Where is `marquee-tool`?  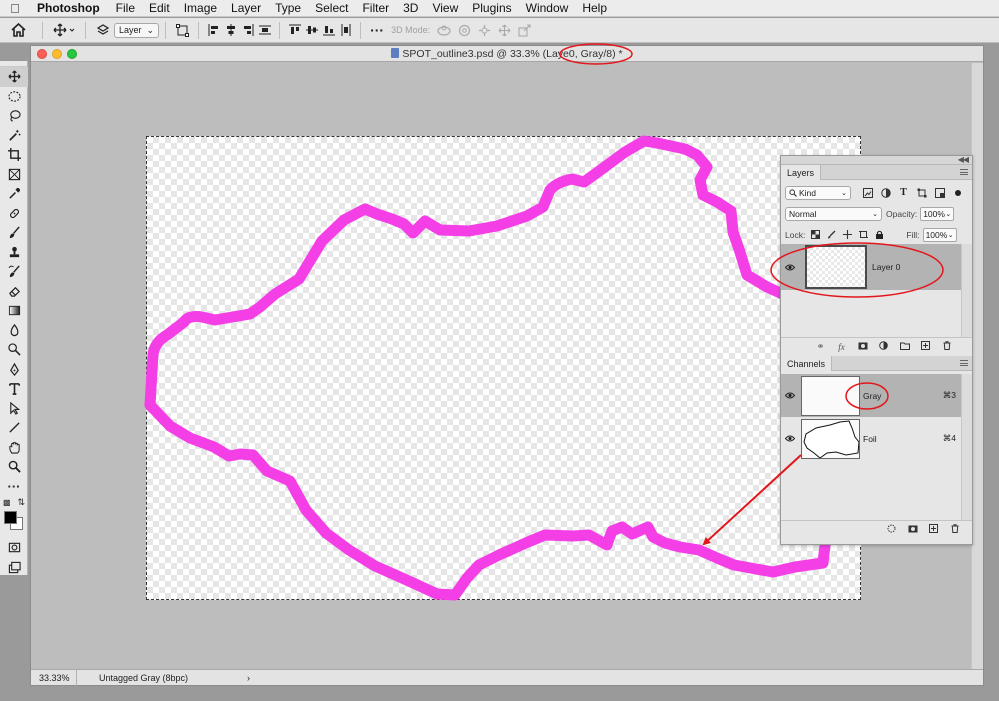
marquee-tool is located at coordinates (14, 97).